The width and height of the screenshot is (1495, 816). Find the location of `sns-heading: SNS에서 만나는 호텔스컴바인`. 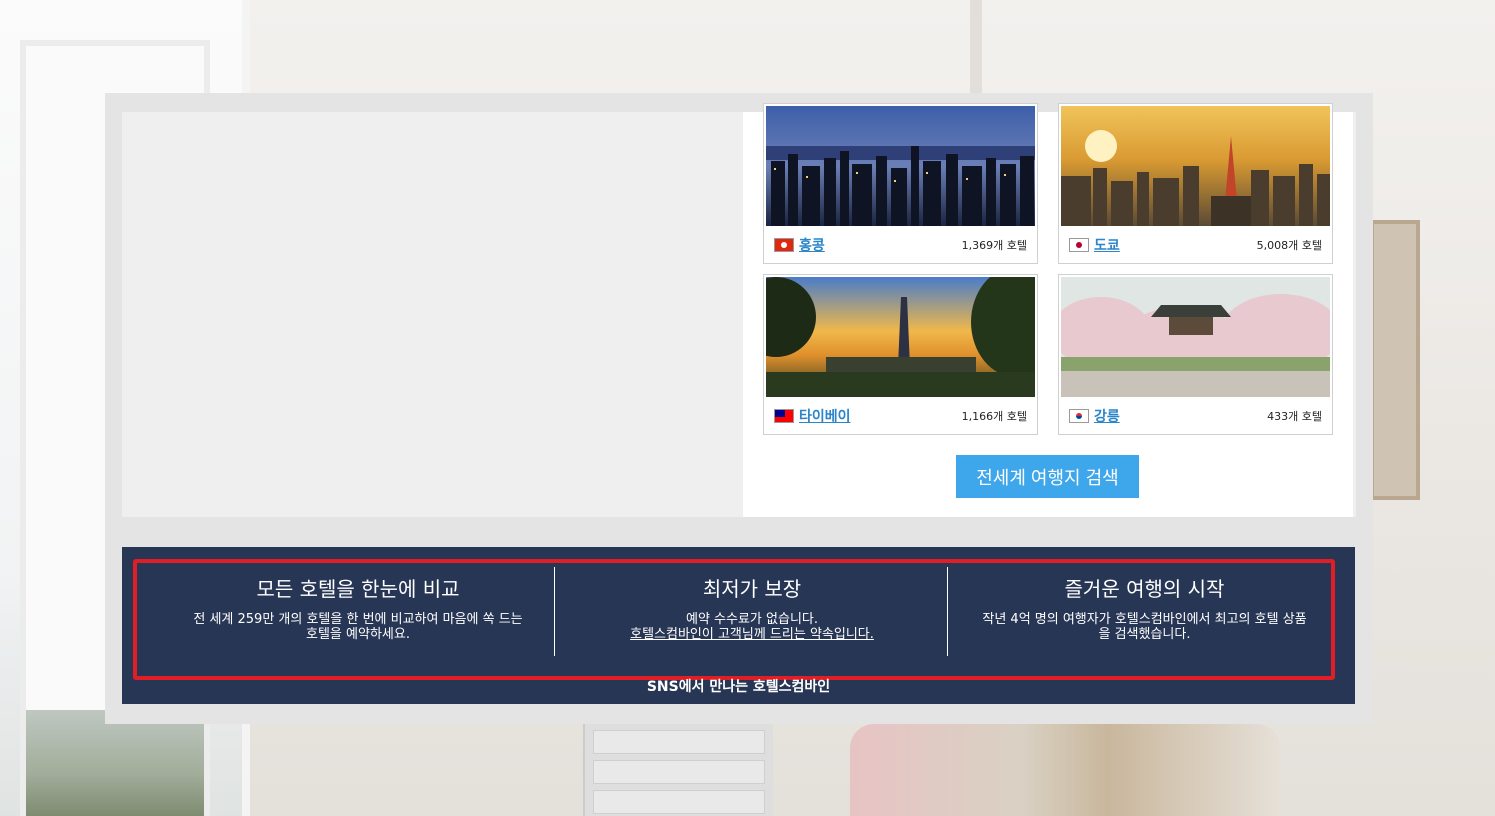

sns-heading: SNS에서 만나는 호텔스컴바인 is located at coordinates (738, 687).